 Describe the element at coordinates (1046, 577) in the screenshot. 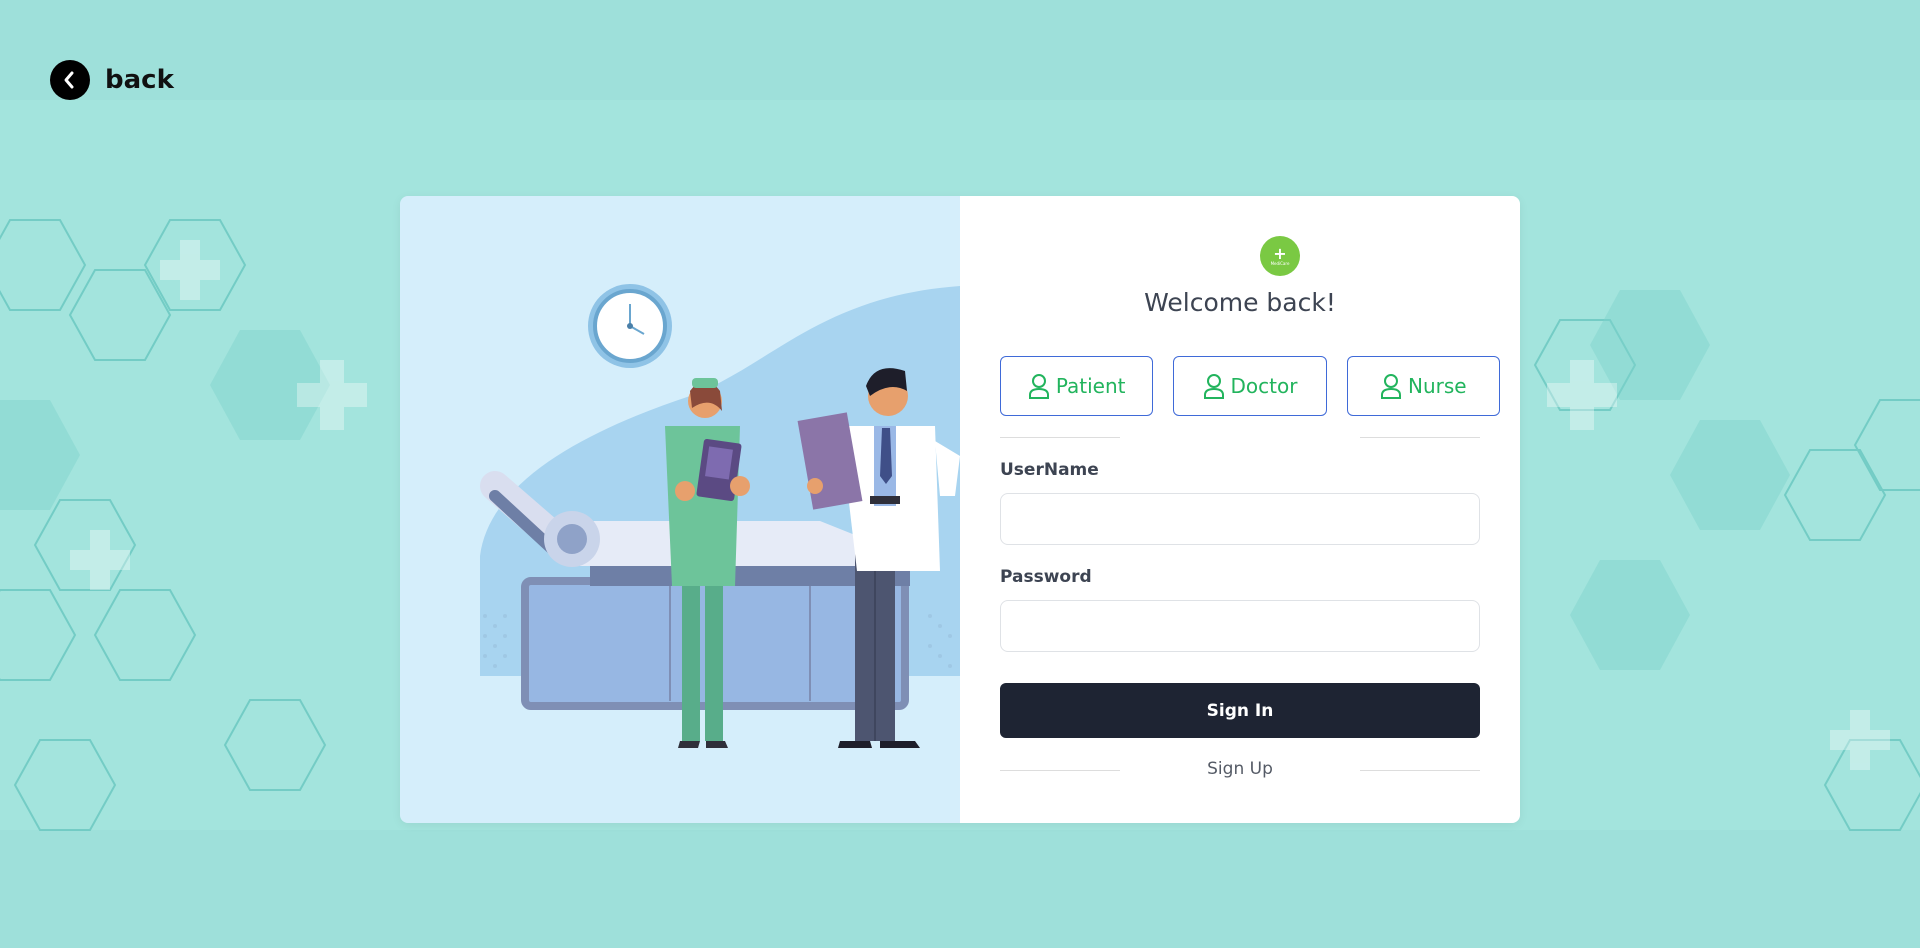

I see `password-label: Password` at that location.